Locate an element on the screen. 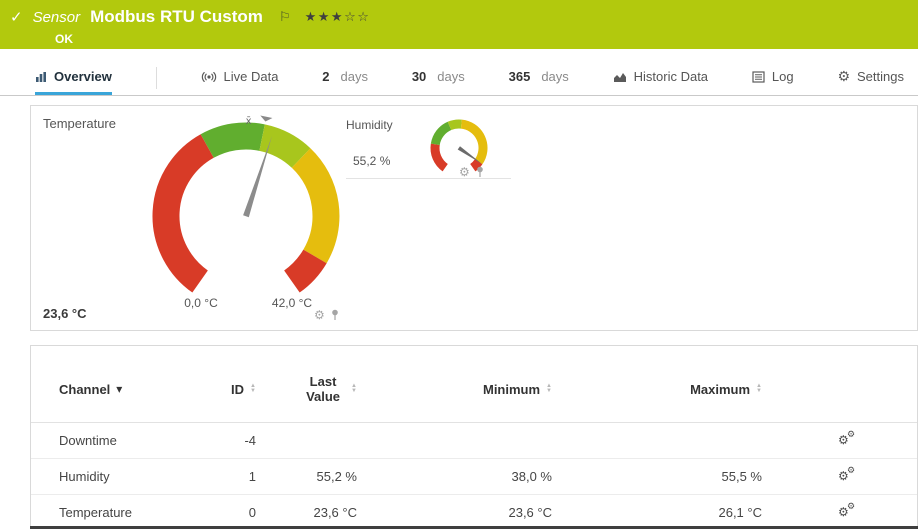 Image resolution: width=918 pixels, height=529 pixels. sensor-title: Modbus RTU Custom is located at coordinates (176, 16).